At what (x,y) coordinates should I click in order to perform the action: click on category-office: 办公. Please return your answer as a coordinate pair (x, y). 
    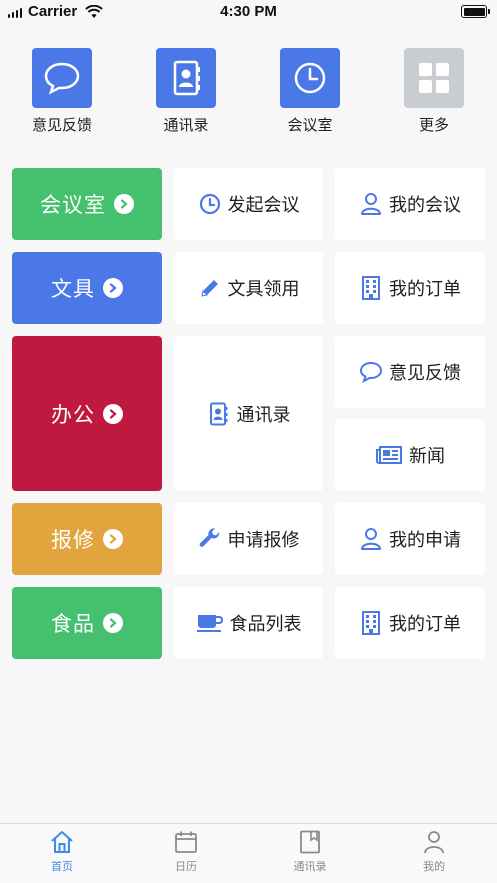
    Looking at the image, I should click on (87, 413).